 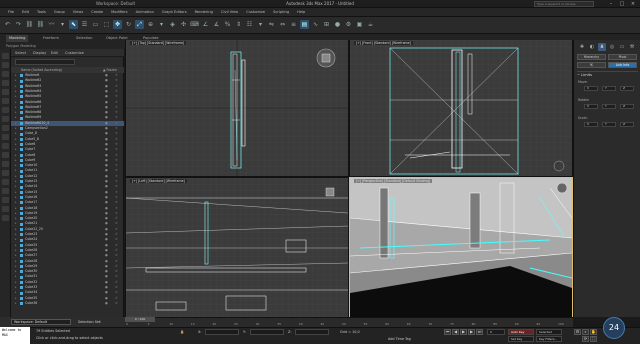 I want to click on keyboard-shortcut-icon: ⌨, so click(x=194, y=24).